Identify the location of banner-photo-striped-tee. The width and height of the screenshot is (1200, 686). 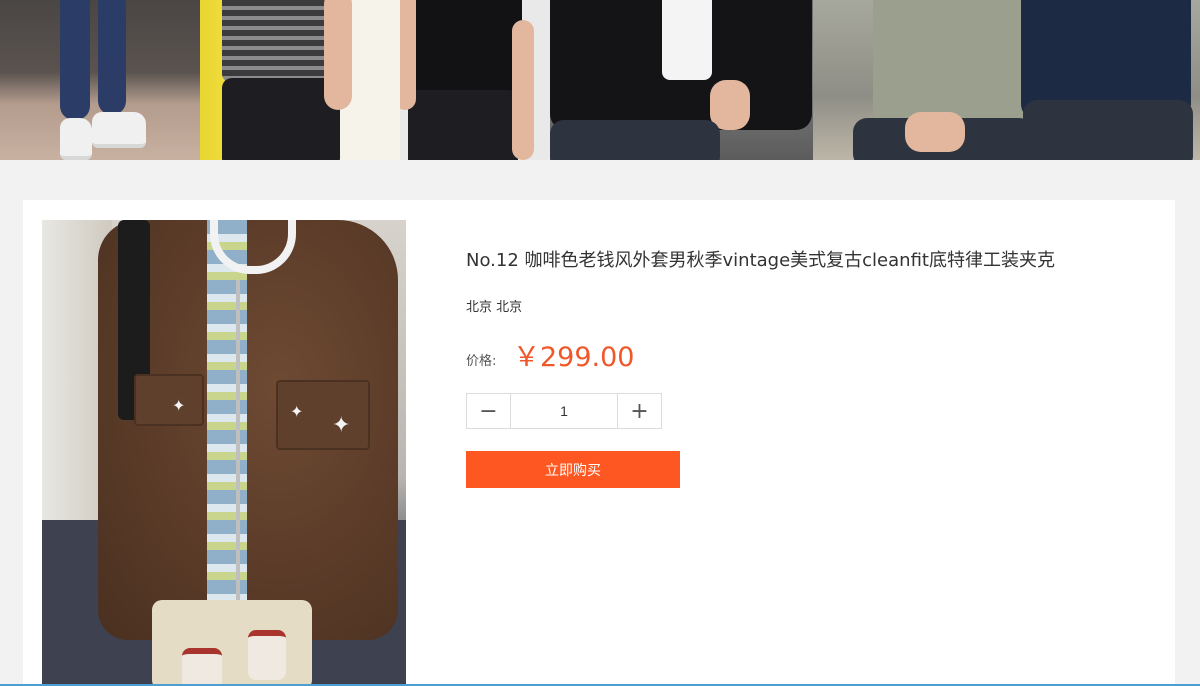
(300, 80).